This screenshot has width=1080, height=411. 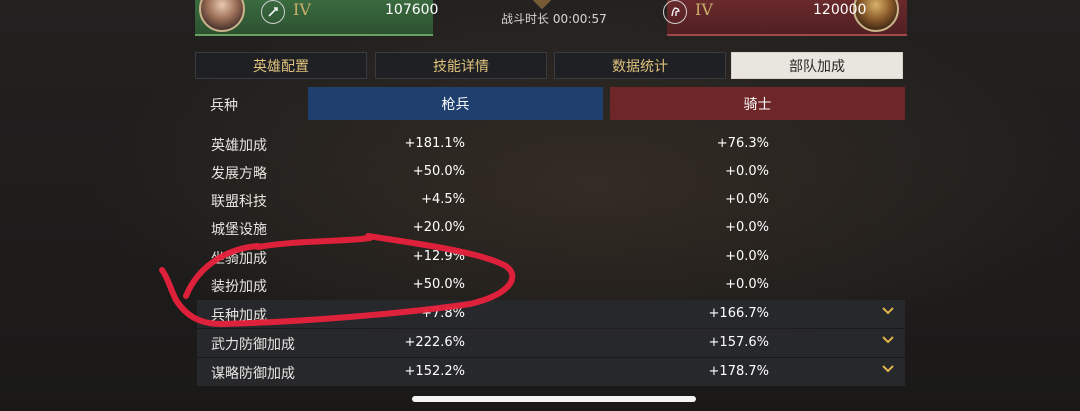 What do you see at coordinates (551, 314) in the screenshot?
I see `expandable-row-troop-bonus: 兵种加成 +7.8% +166.7%` at bounding box center [551, 314].